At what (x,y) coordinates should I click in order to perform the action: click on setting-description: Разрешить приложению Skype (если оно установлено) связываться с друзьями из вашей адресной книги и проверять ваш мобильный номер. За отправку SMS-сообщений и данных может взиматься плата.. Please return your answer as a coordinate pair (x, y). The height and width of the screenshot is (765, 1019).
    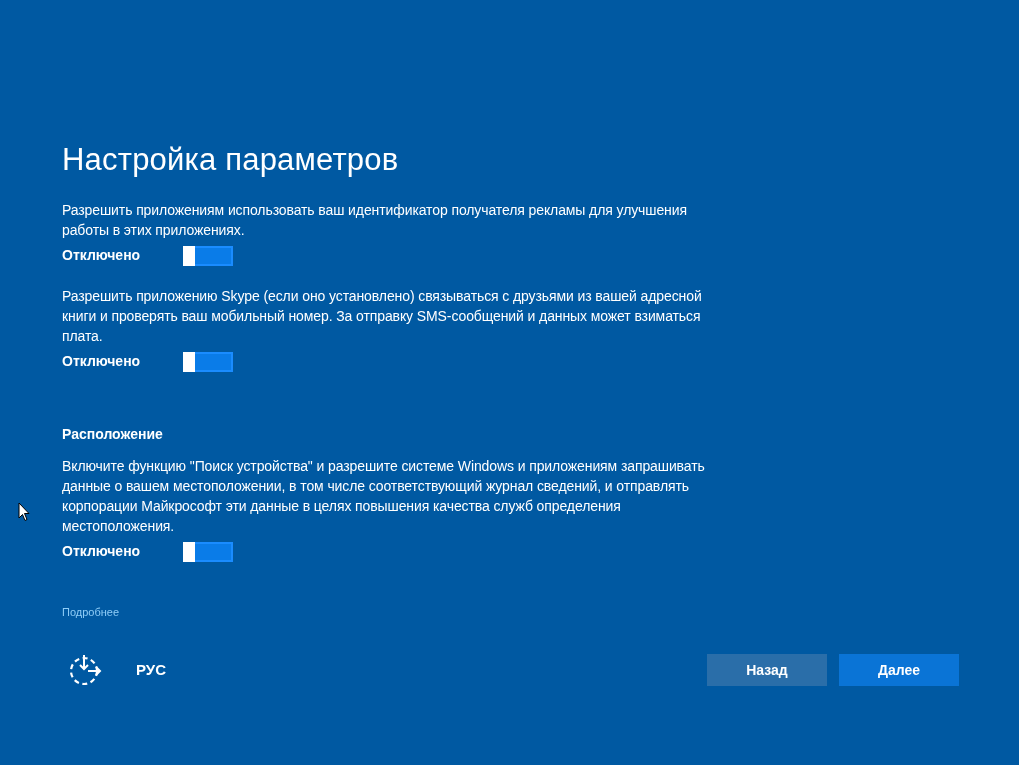
    Looking at the image, I should click on (382, 316).